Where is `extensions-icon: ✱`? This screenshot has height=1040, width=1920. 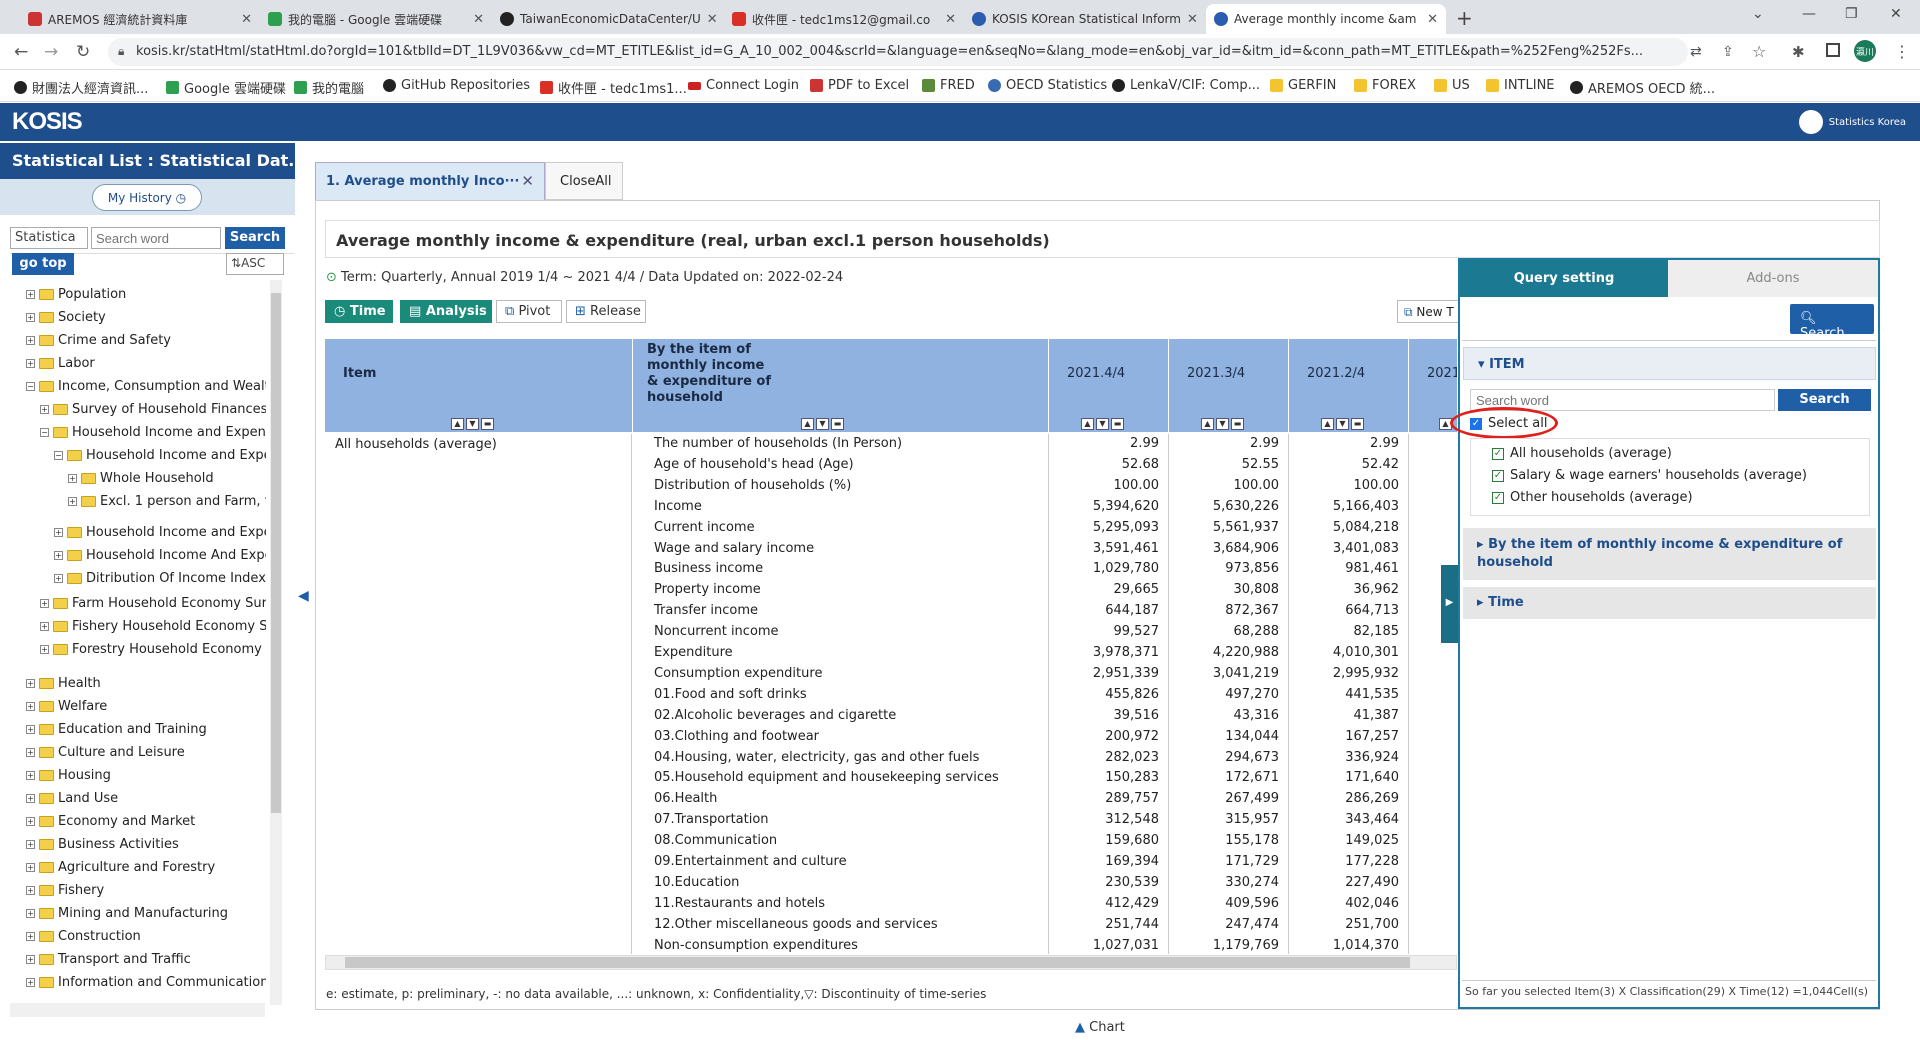
extensions-icon: ✱ is located at coordinates (1798, 52).